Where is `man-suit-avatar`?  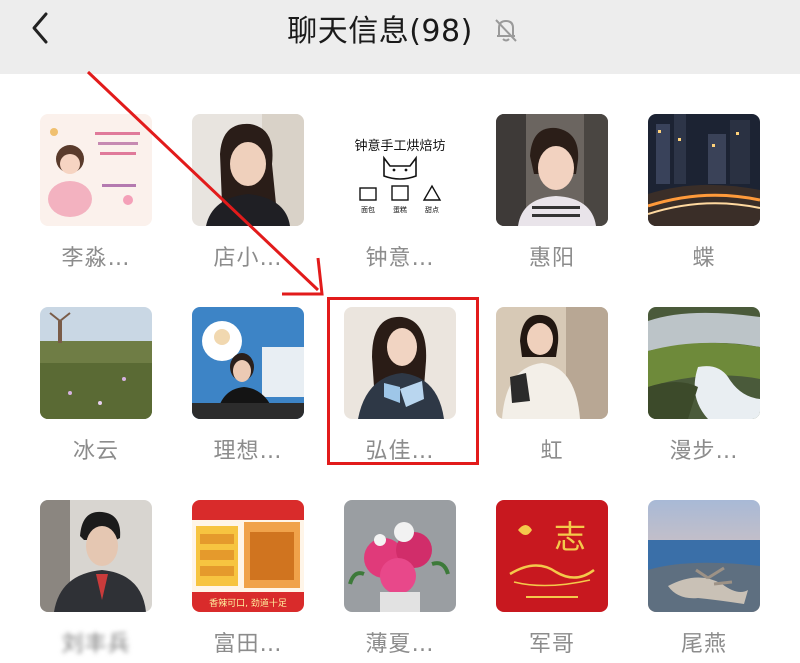
man-suit-avatar is located at coordinates (96, 556).